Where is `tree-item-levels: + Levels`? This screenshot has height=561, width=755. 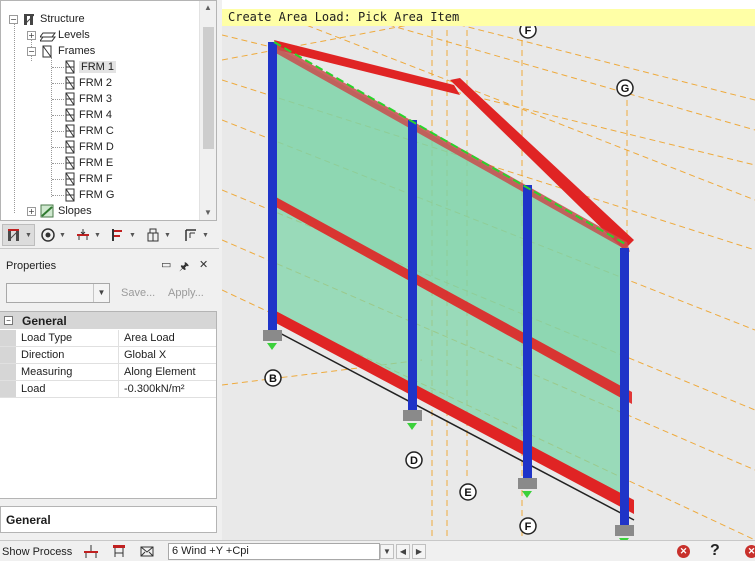
tree-item-levels: + Levels is located at coordinates (58, 35).